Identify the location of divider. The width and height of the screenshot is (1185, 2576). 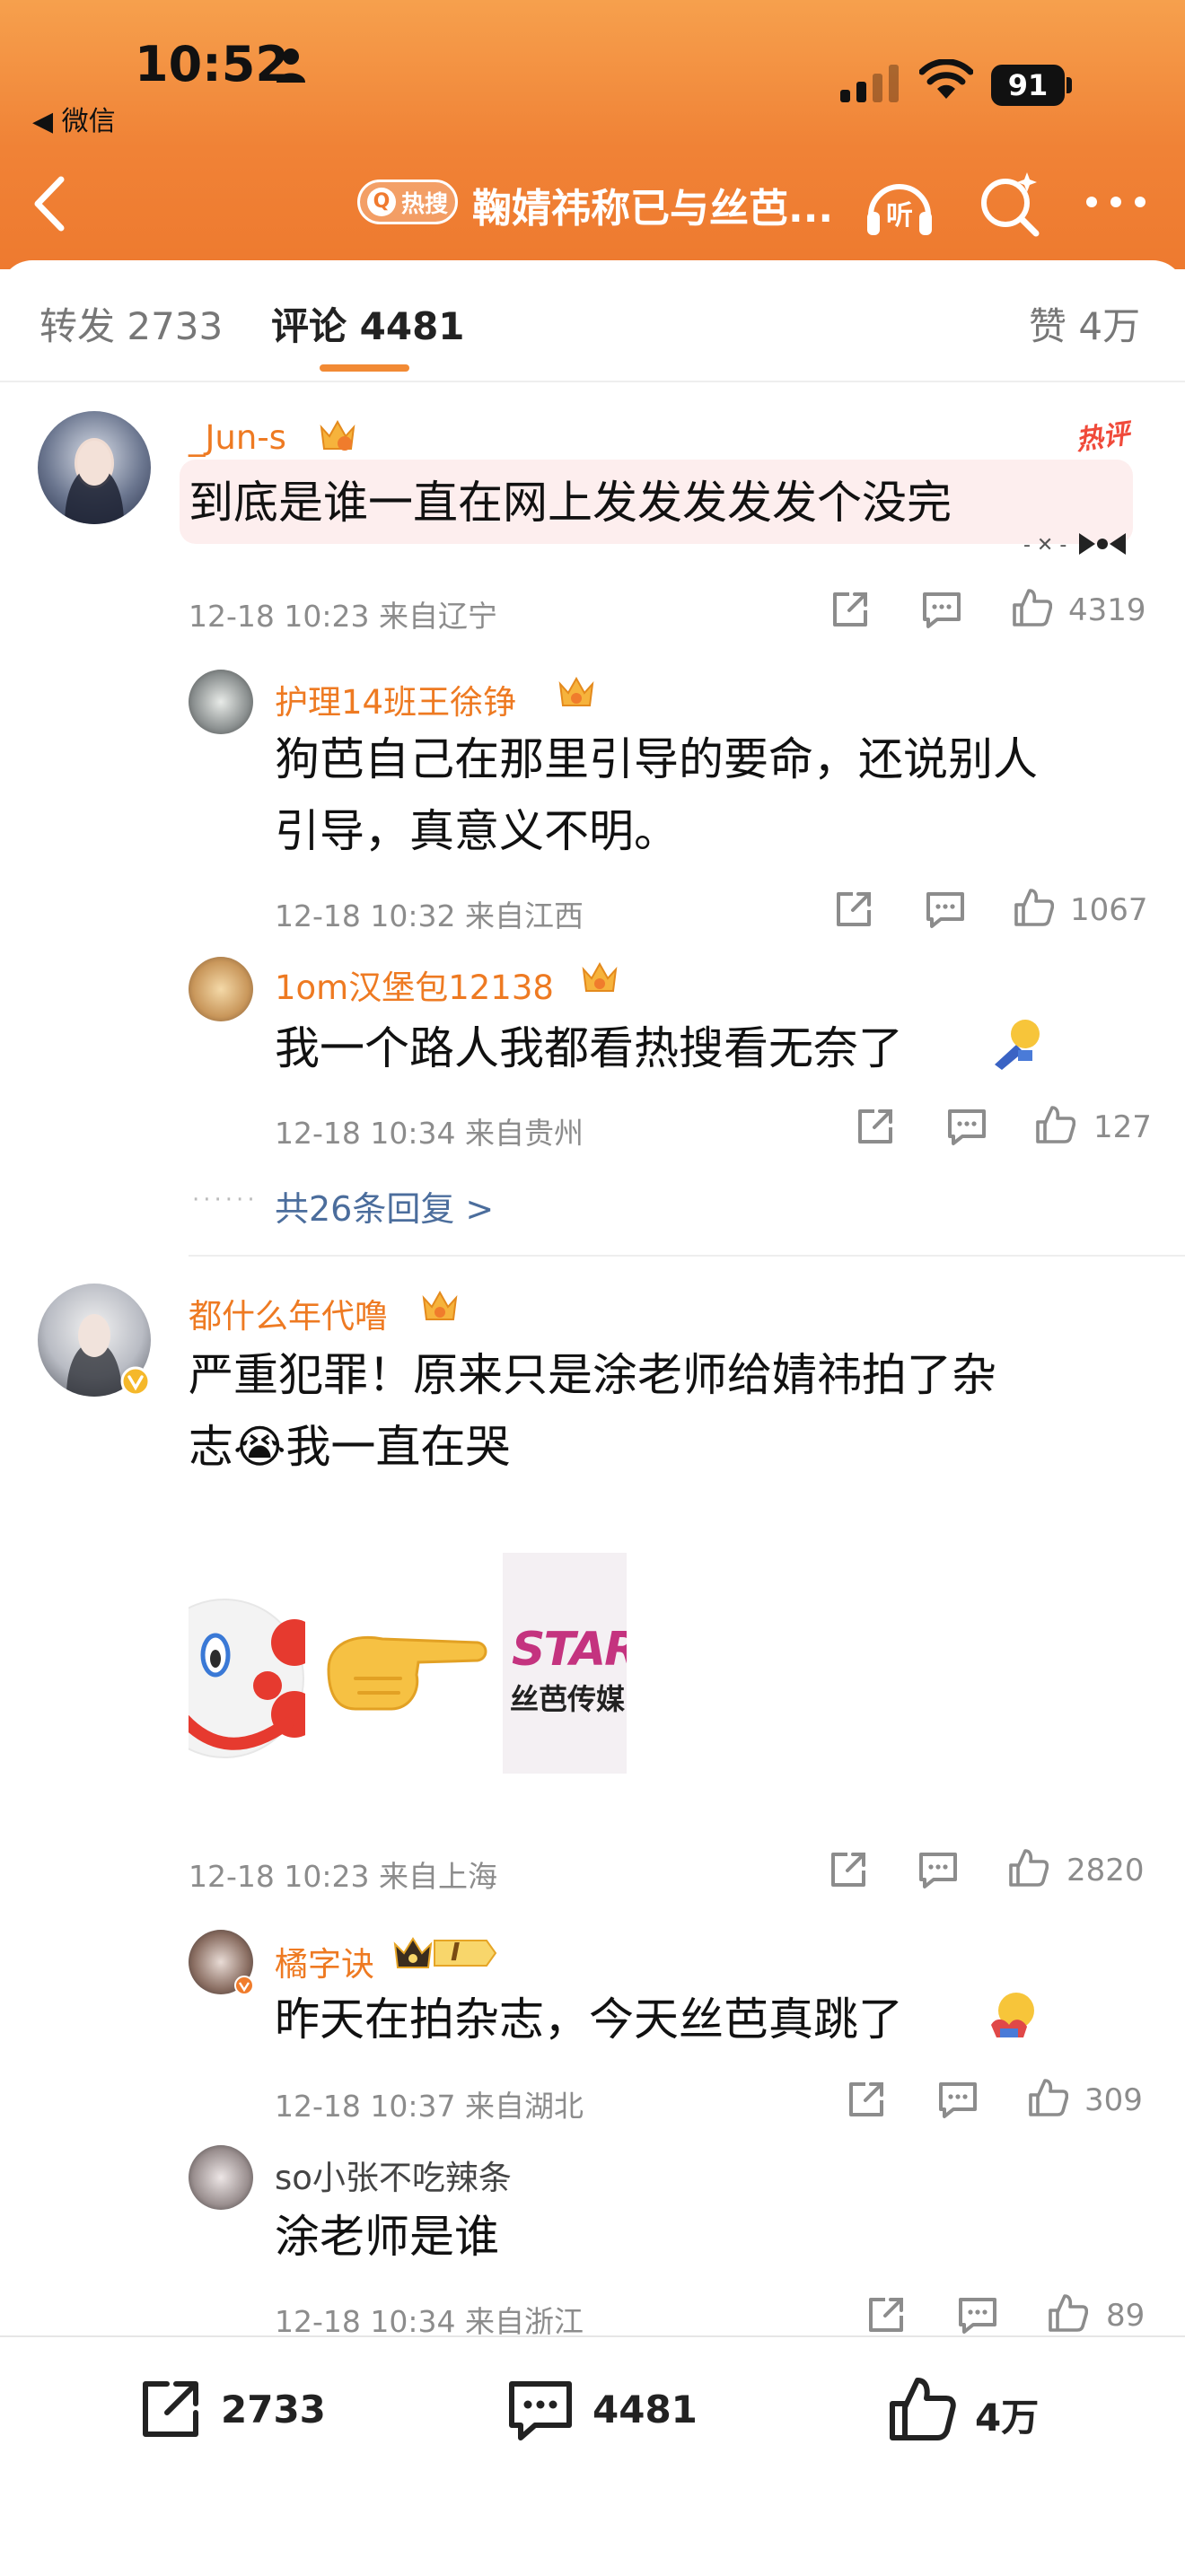
(592, 381).